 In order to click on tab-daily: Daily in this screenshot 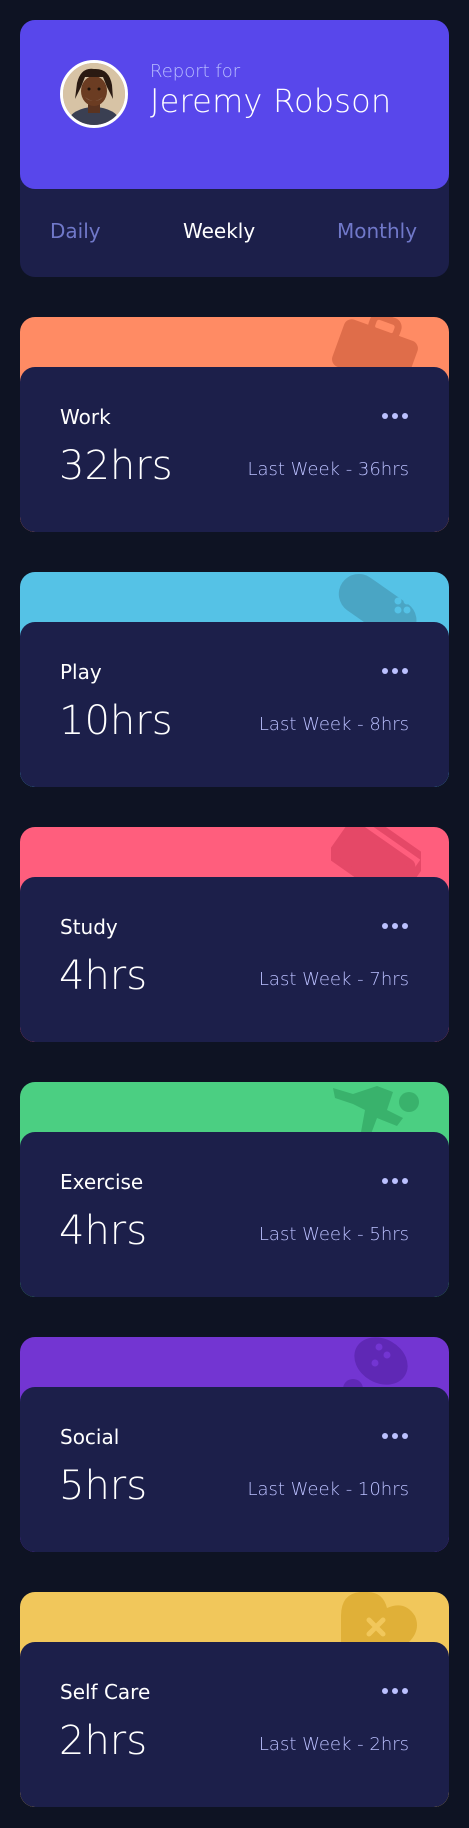, I will do `click(75, 231)`.